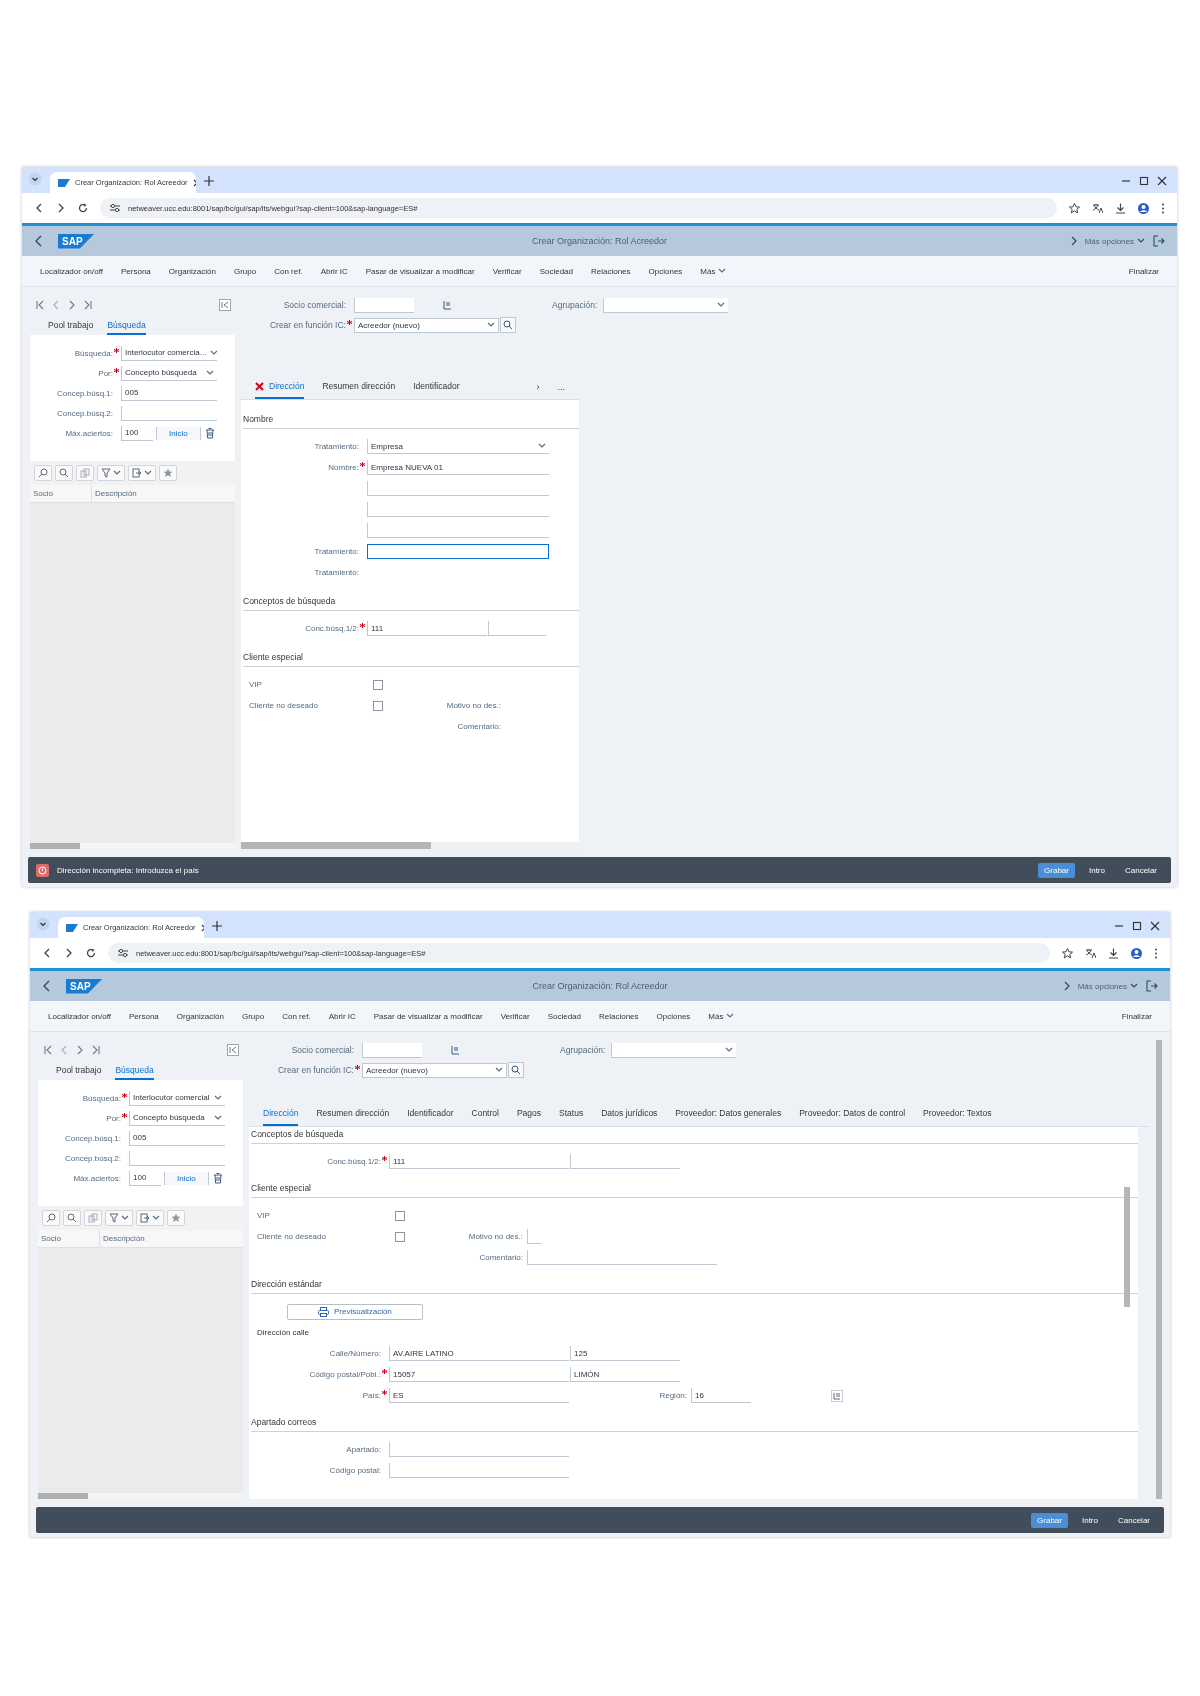 The height and width of the screenshot is (1696, 1200). I want to click on tab: Proveedor: Textos, so click(957, 1114).